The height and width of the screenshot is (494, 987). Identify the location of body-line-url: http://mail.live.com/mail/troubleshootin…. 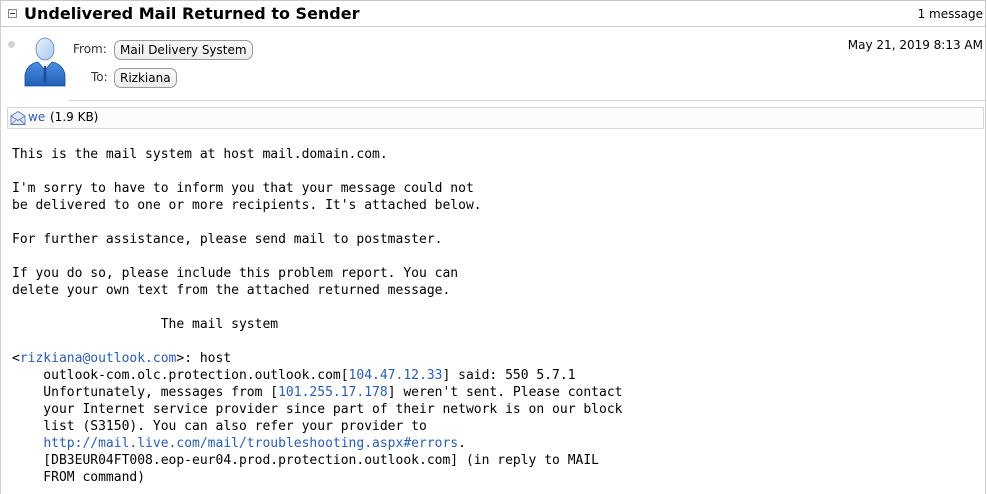
(239, 443).